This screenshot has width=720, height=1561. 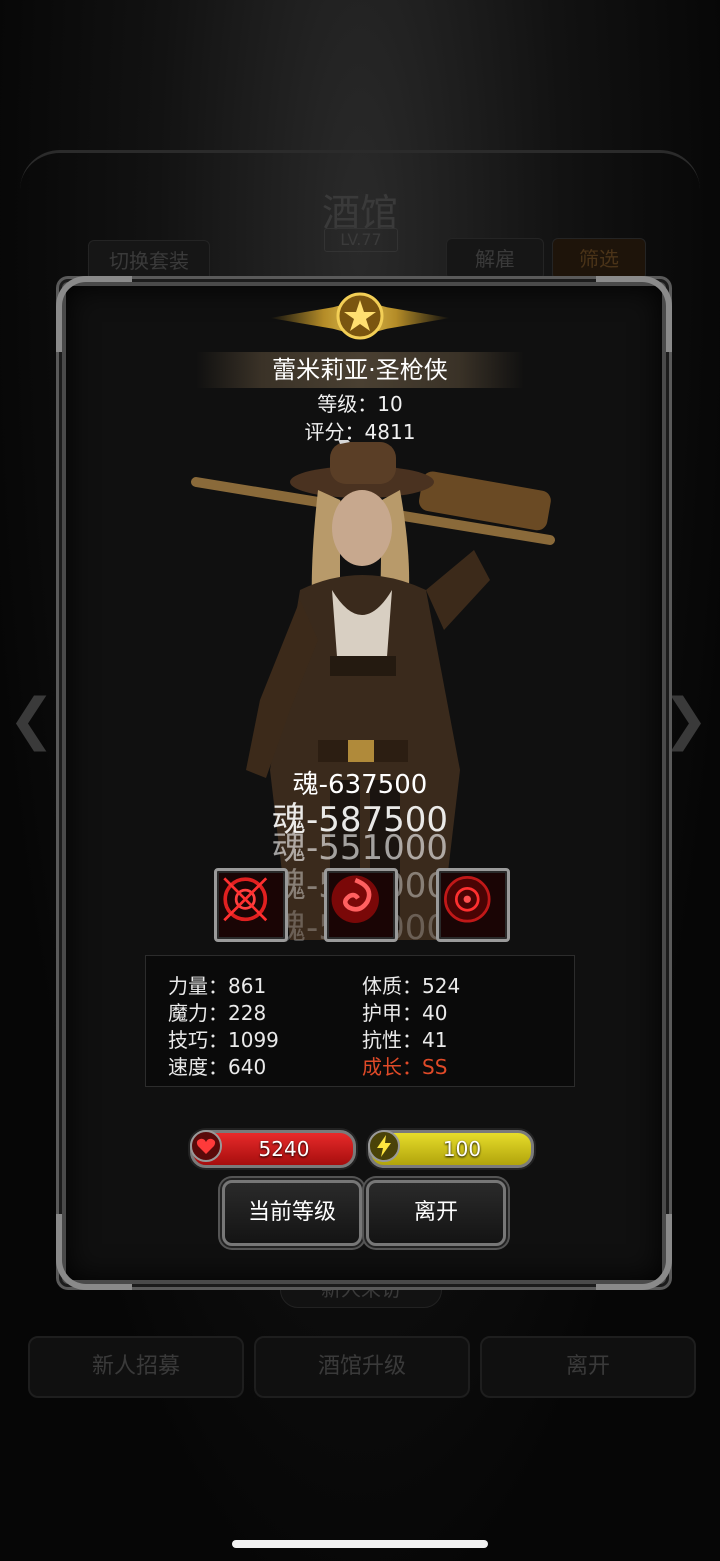 I want to click on stat-growth: 成长：SS, so click(x=405, y=1067).